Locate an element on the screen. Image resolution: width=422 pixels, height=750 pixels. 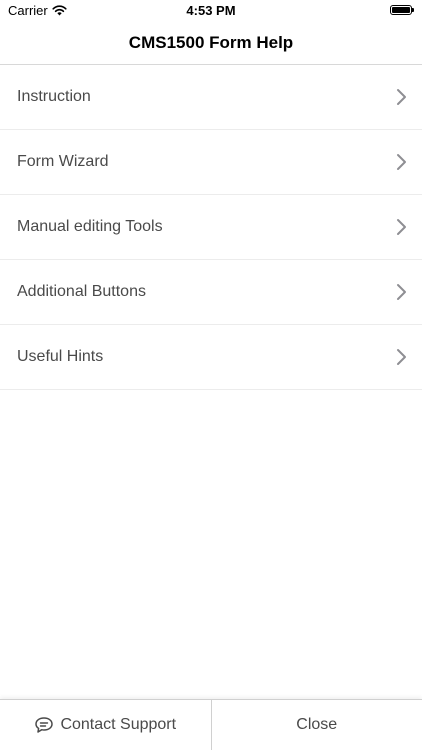
menu-item-label: Instruction is located at coordinates (54, 96).